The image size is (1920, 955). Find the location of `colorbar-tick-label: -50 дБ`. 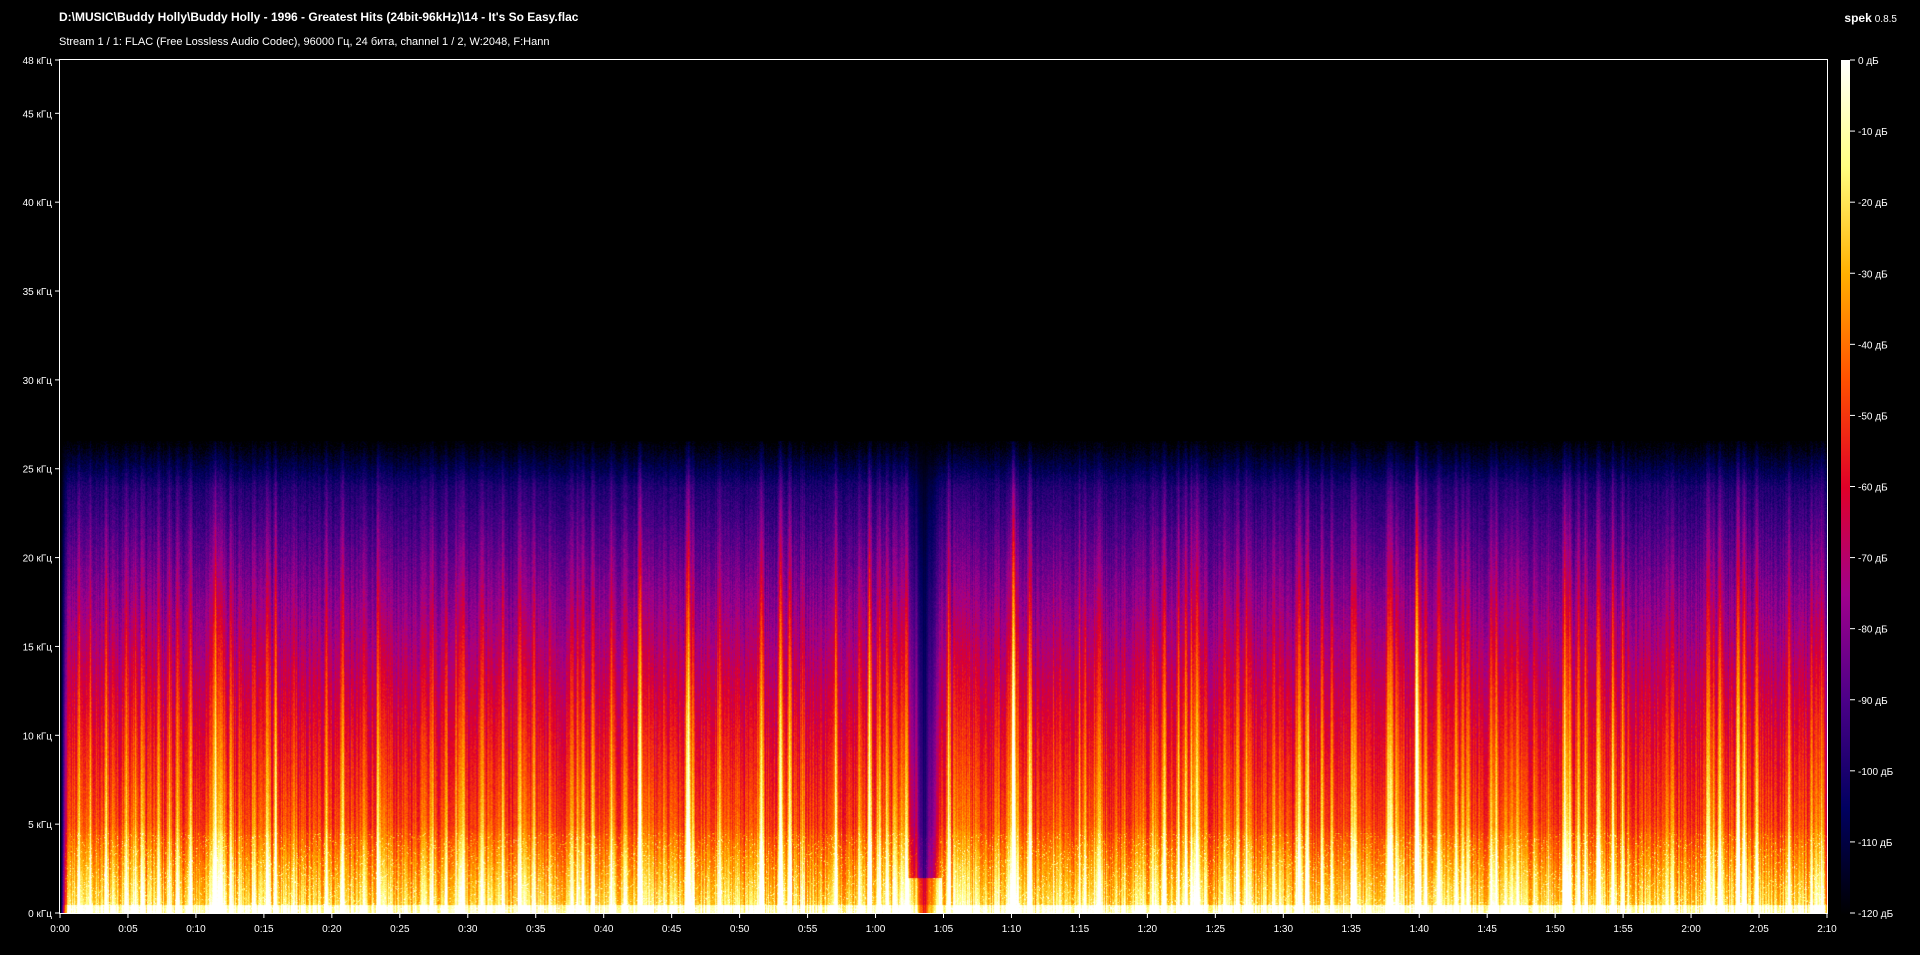

colorbar-tick-label: -50 дБ is located at coordinates (1873, 416).